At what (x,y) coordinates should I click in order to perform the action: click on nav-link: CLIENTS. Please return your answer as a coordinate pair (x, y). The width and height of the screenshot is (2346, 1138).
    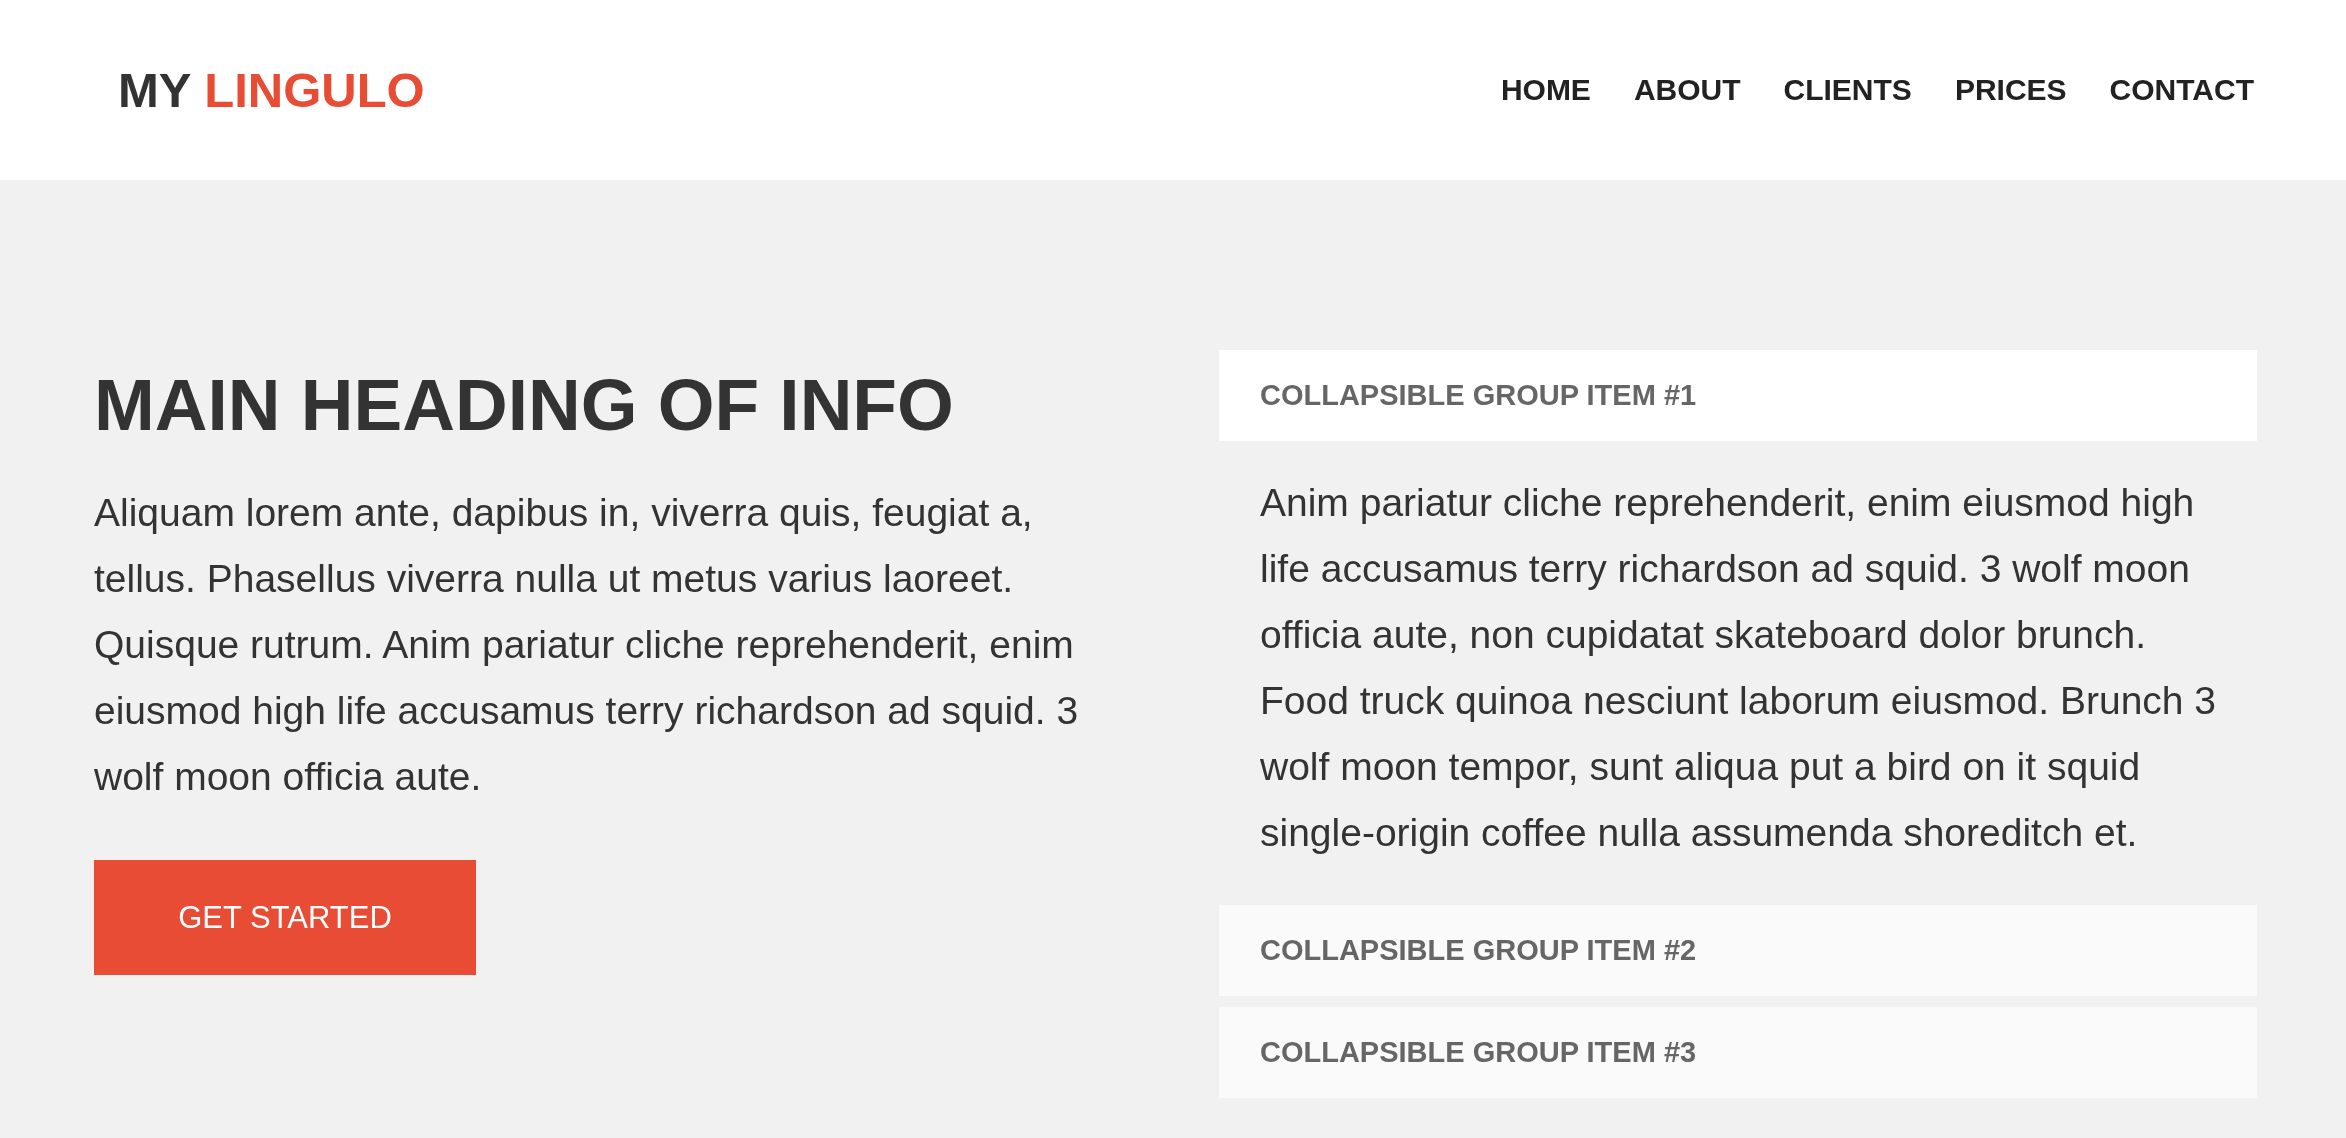
    Looking at the image, I should click on (1847, 90).